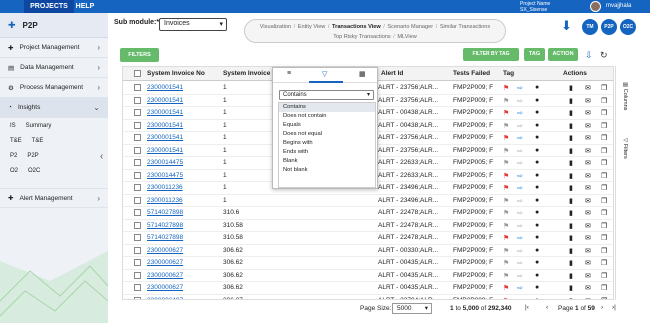 Image resolution: width=650 pixels, height=323 pixels. I want to click on last-page-icon: ›|, so click(614, 307).